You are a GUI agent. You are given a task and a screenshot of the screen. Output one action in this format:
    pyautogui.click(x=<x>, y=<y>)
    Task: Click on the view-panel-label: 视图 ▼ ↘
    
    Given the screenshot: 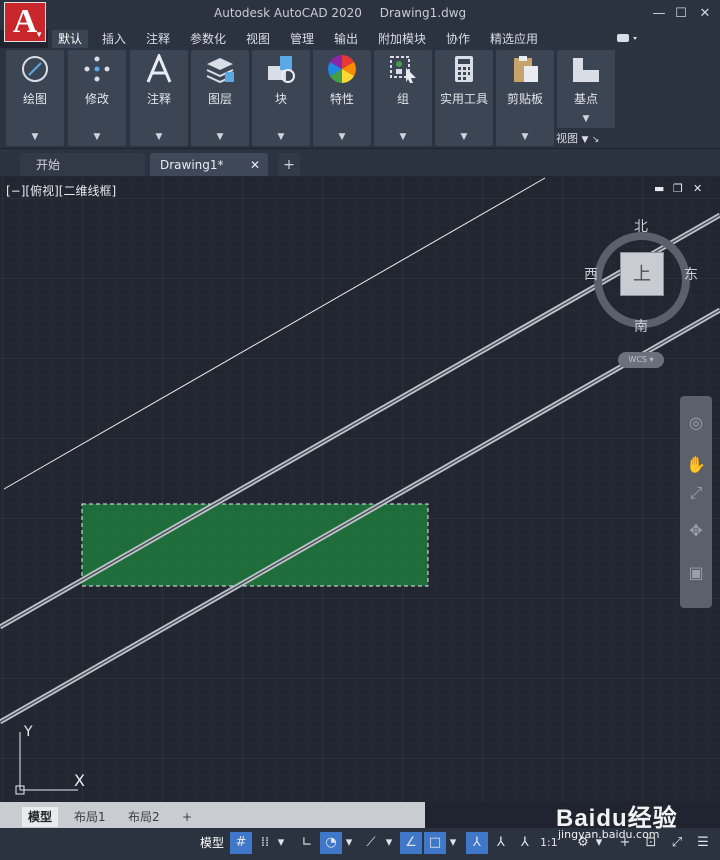 What is the action you would take?
    pyautogui.click(x=577, y=138)
    